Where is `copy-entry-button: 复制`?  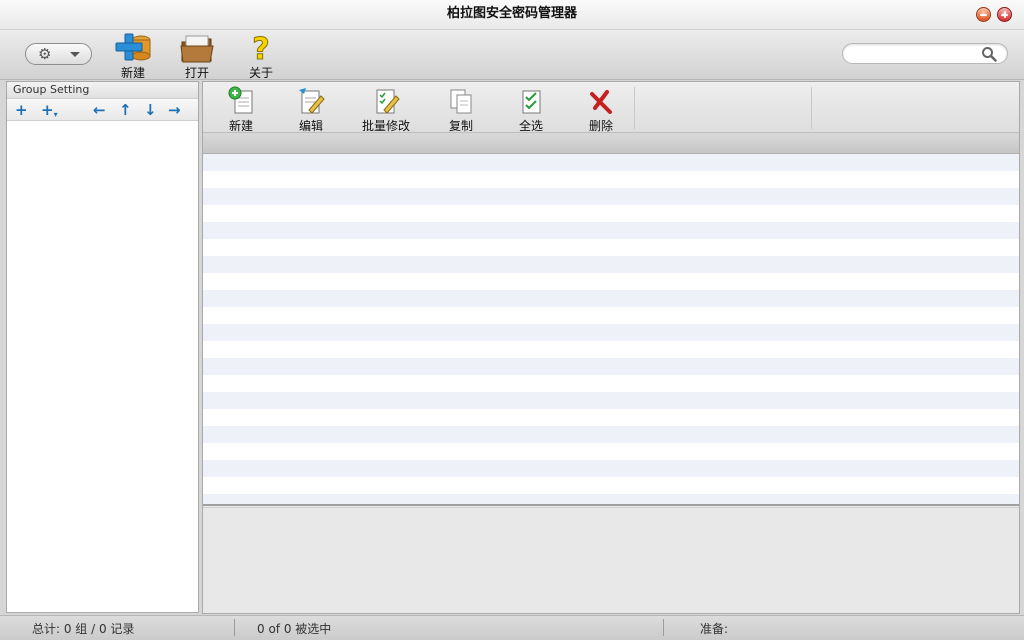 copy-entry-button: 复制 is located at coordinates (461, 108).